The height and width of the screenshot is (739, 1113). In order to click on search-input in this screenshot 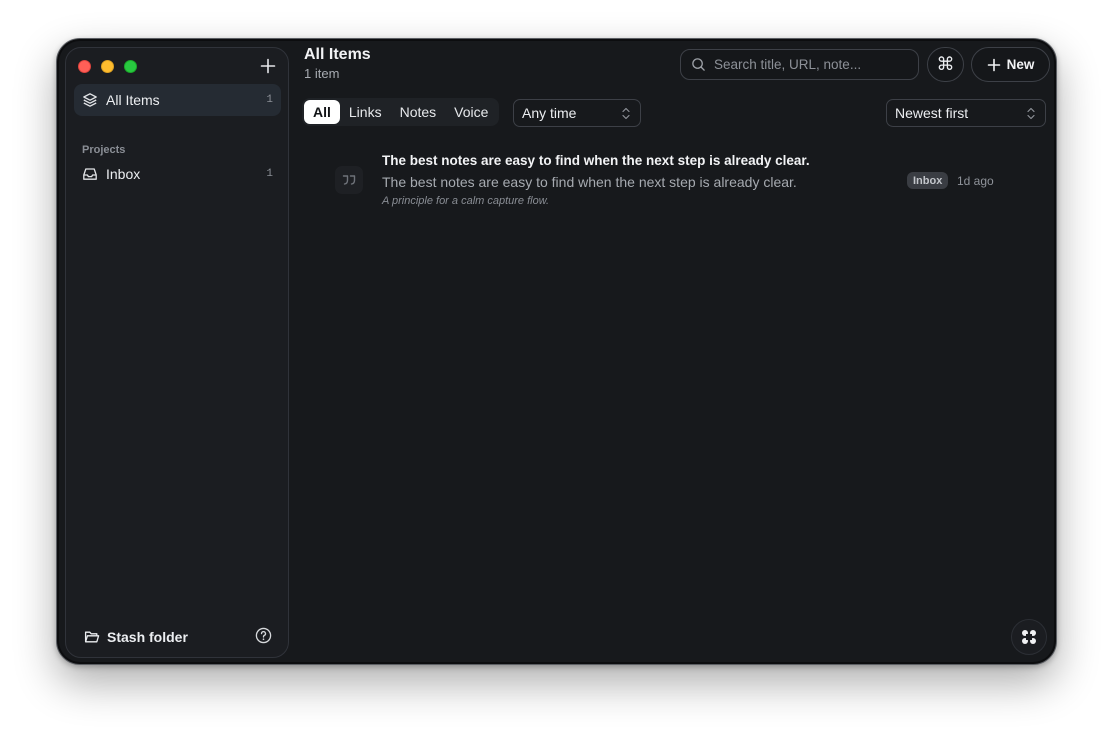, I will do `click(811, 64)`.